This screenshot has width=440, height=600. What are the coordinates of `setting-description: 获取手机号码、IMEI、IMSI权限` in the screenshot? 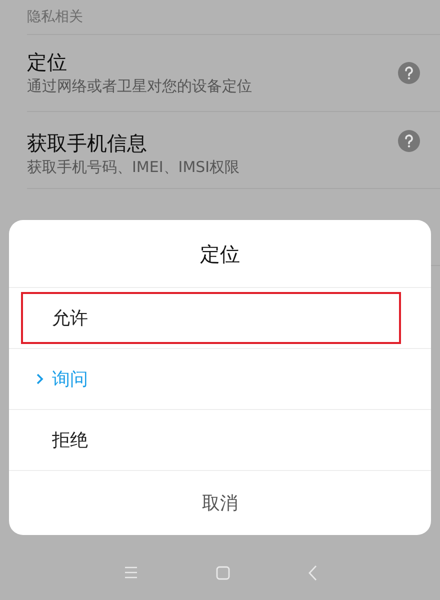 It's located at (134, 167).